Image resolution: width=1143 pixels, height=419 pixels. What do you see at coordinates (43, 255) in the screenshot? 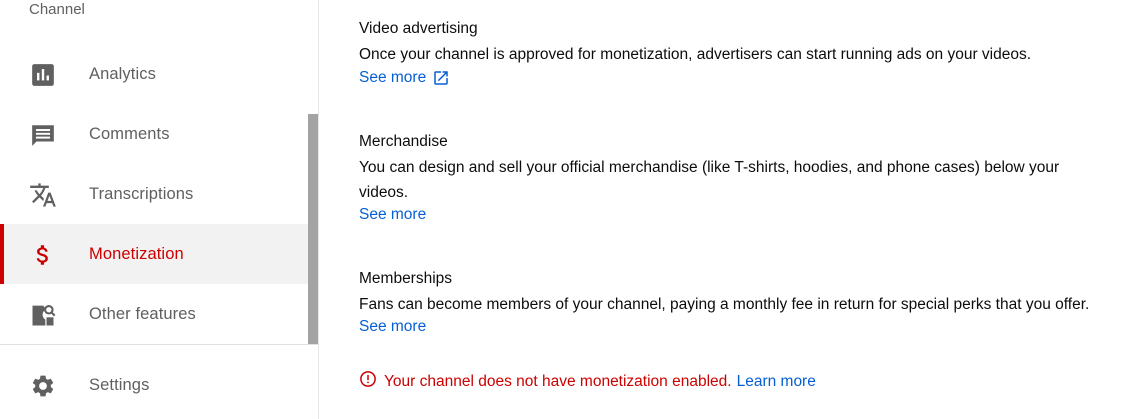
I see `dollar-icon` at bounding box center [43, 255].